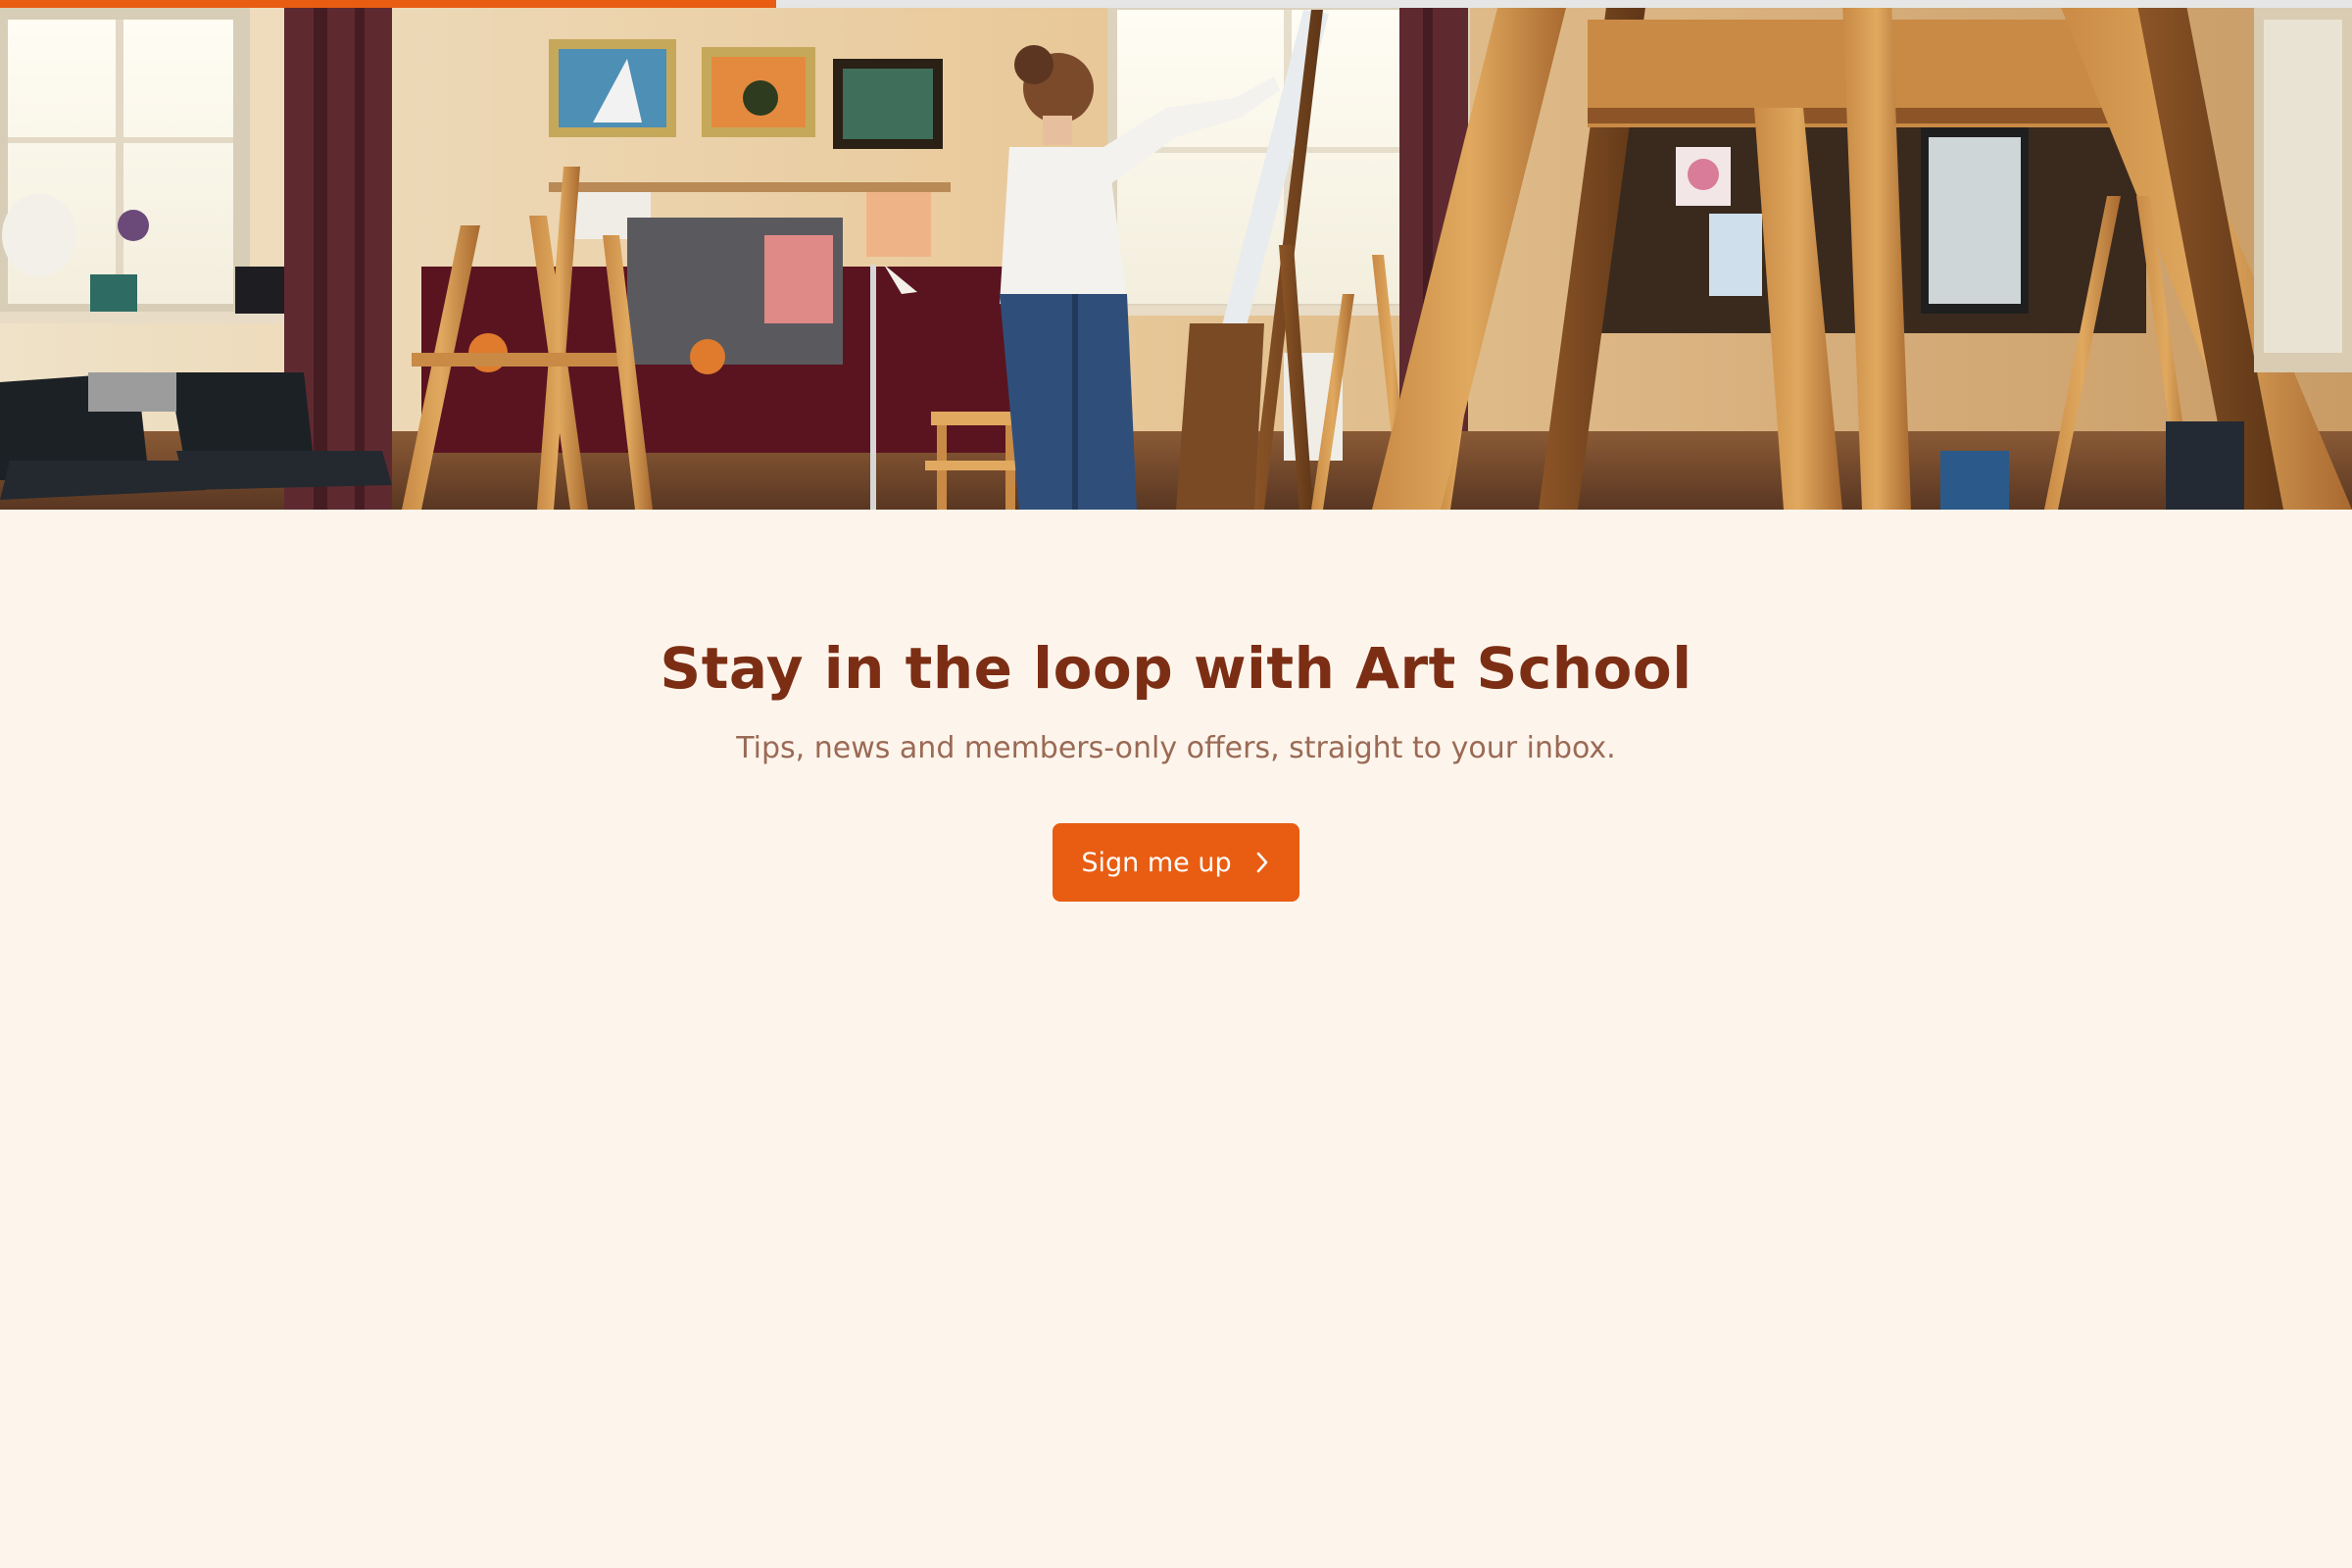 This screenshot has width=2352, height=1568. I want to click on sign-up-button-label: Sign me up, so click(1156, 862).